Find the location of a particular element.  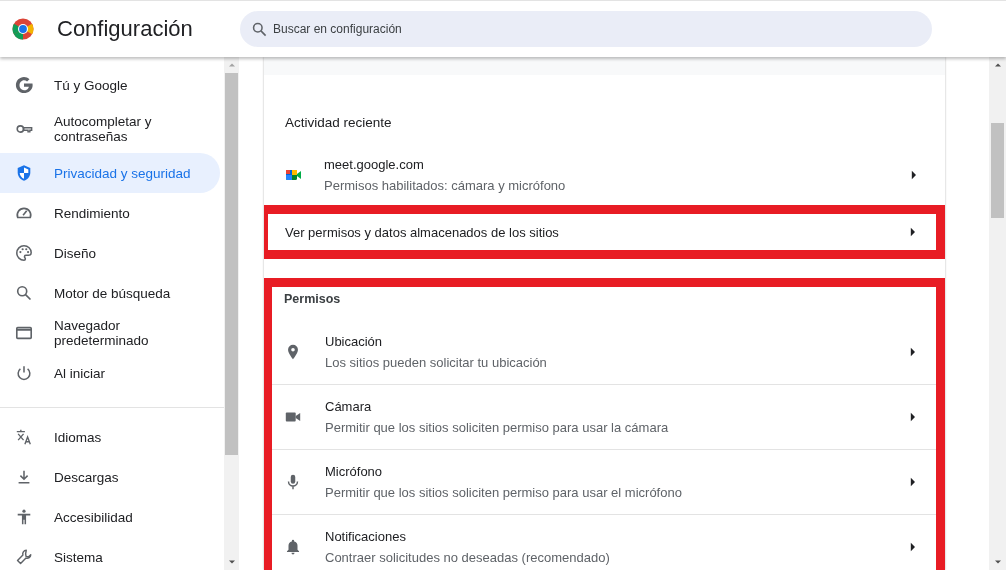

bell-icon is located at coordinates (293, 547).